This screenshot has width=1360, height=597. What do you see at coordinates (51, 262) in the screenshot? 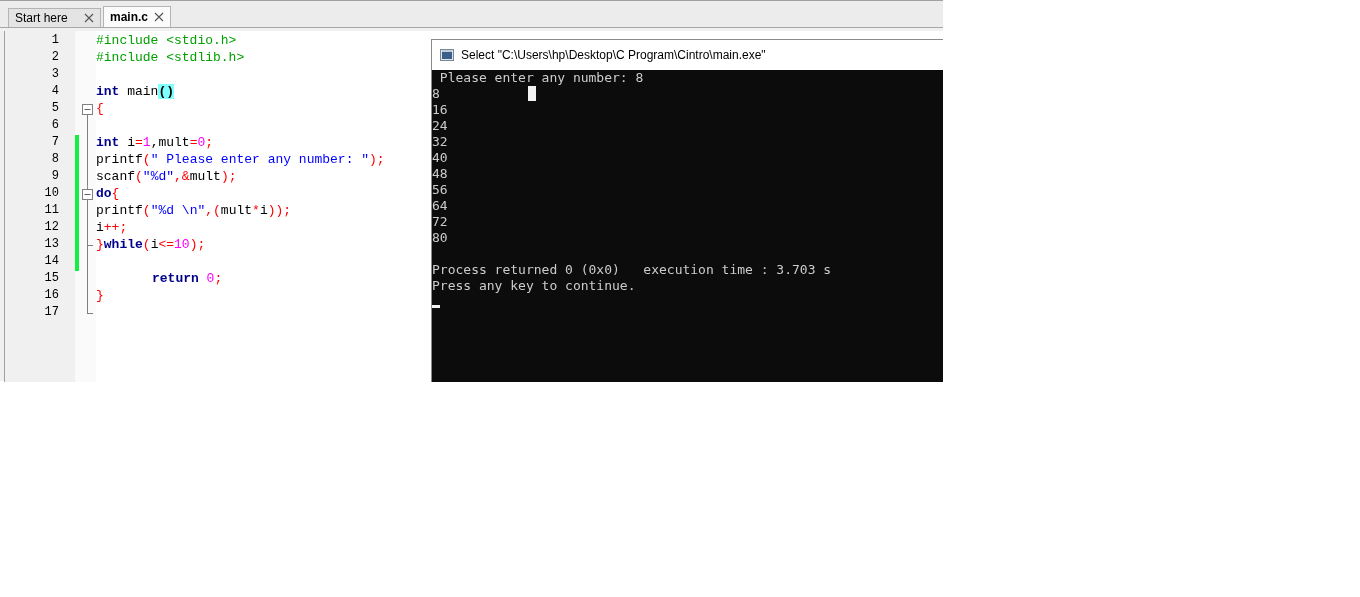
I see `line-number: 14` at bounding box center [51, 262].